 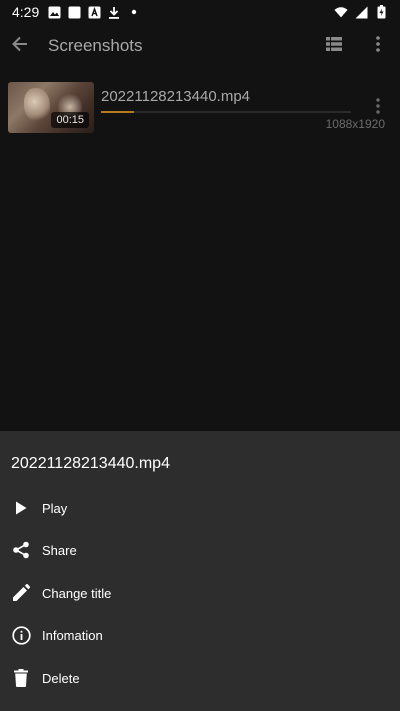 What do you see at coordinates (200, 635) in the screenshot?
I see `information-button: Infomation` at bounding box center [200, 635].